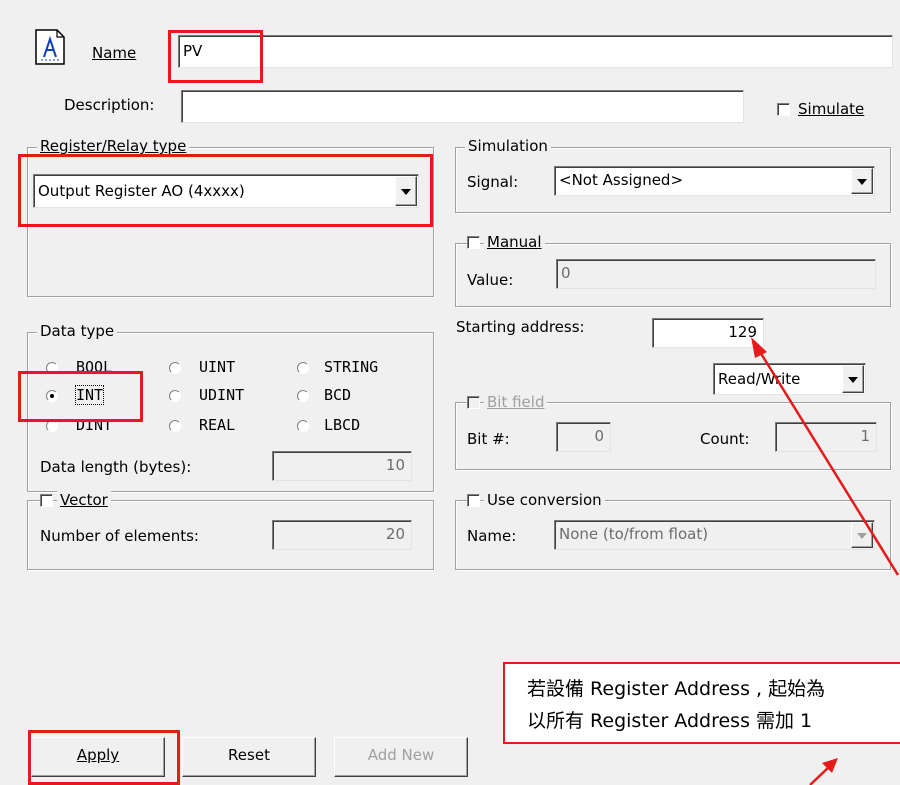 The height and width of the screenshot is (785, 900). I want to click on arrow-to-callout, so click(820, 775).